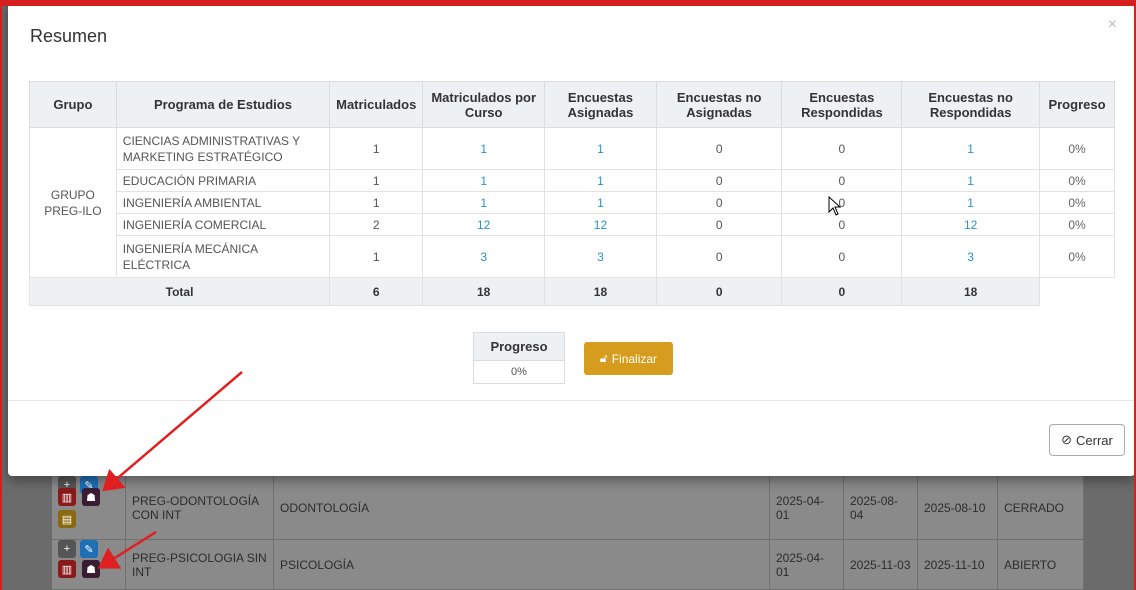  I want to click on close-label: Cerrar, so click(1094, 440).